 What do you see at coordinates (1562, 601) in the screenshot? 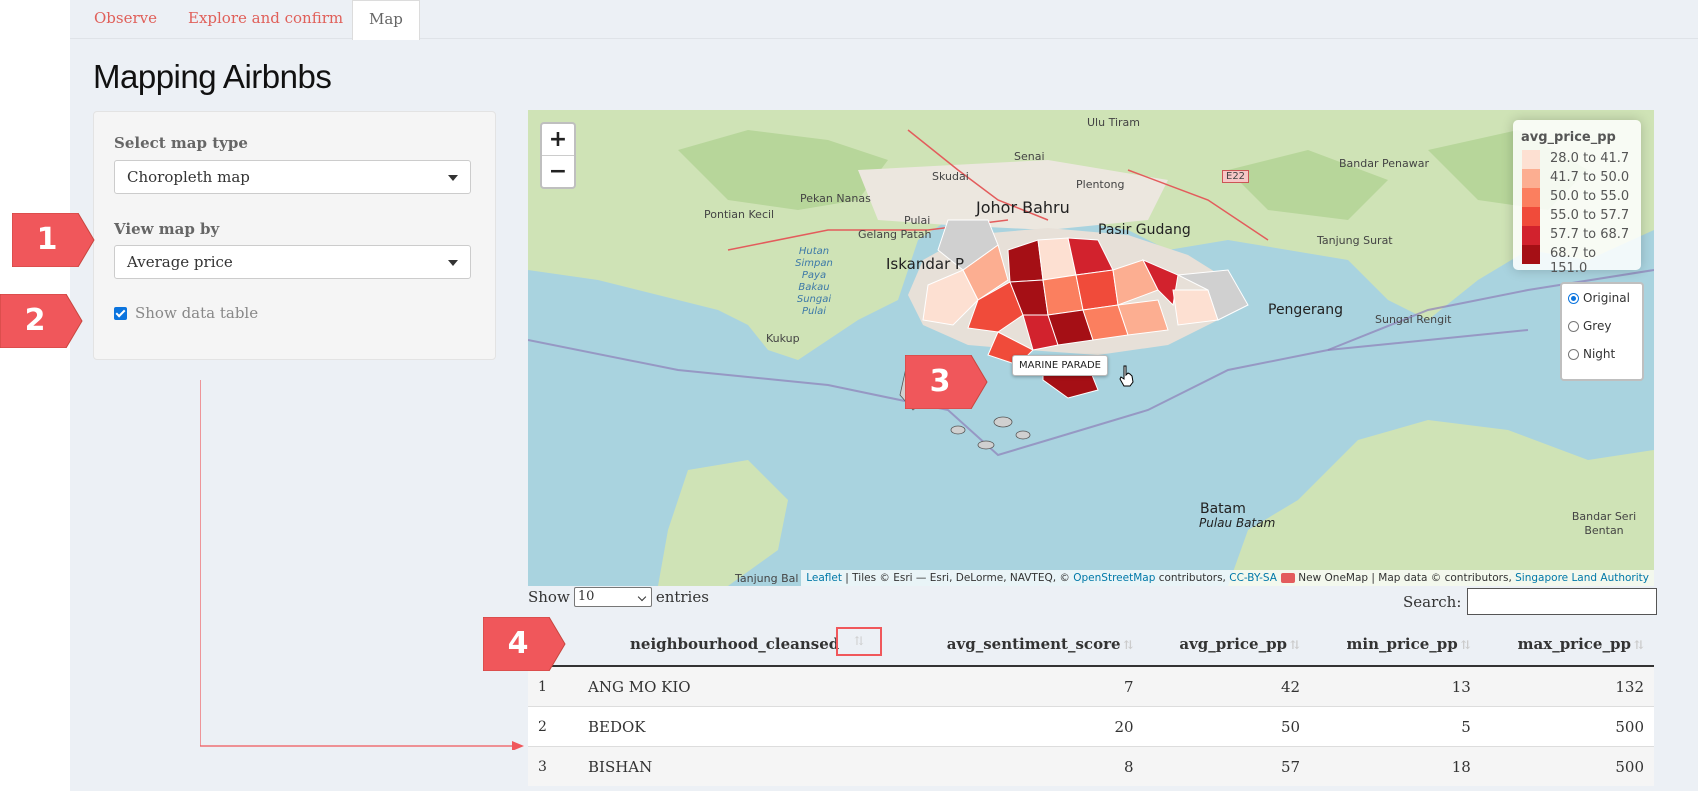
I see `search-input` at bounding box center [1562, 601].